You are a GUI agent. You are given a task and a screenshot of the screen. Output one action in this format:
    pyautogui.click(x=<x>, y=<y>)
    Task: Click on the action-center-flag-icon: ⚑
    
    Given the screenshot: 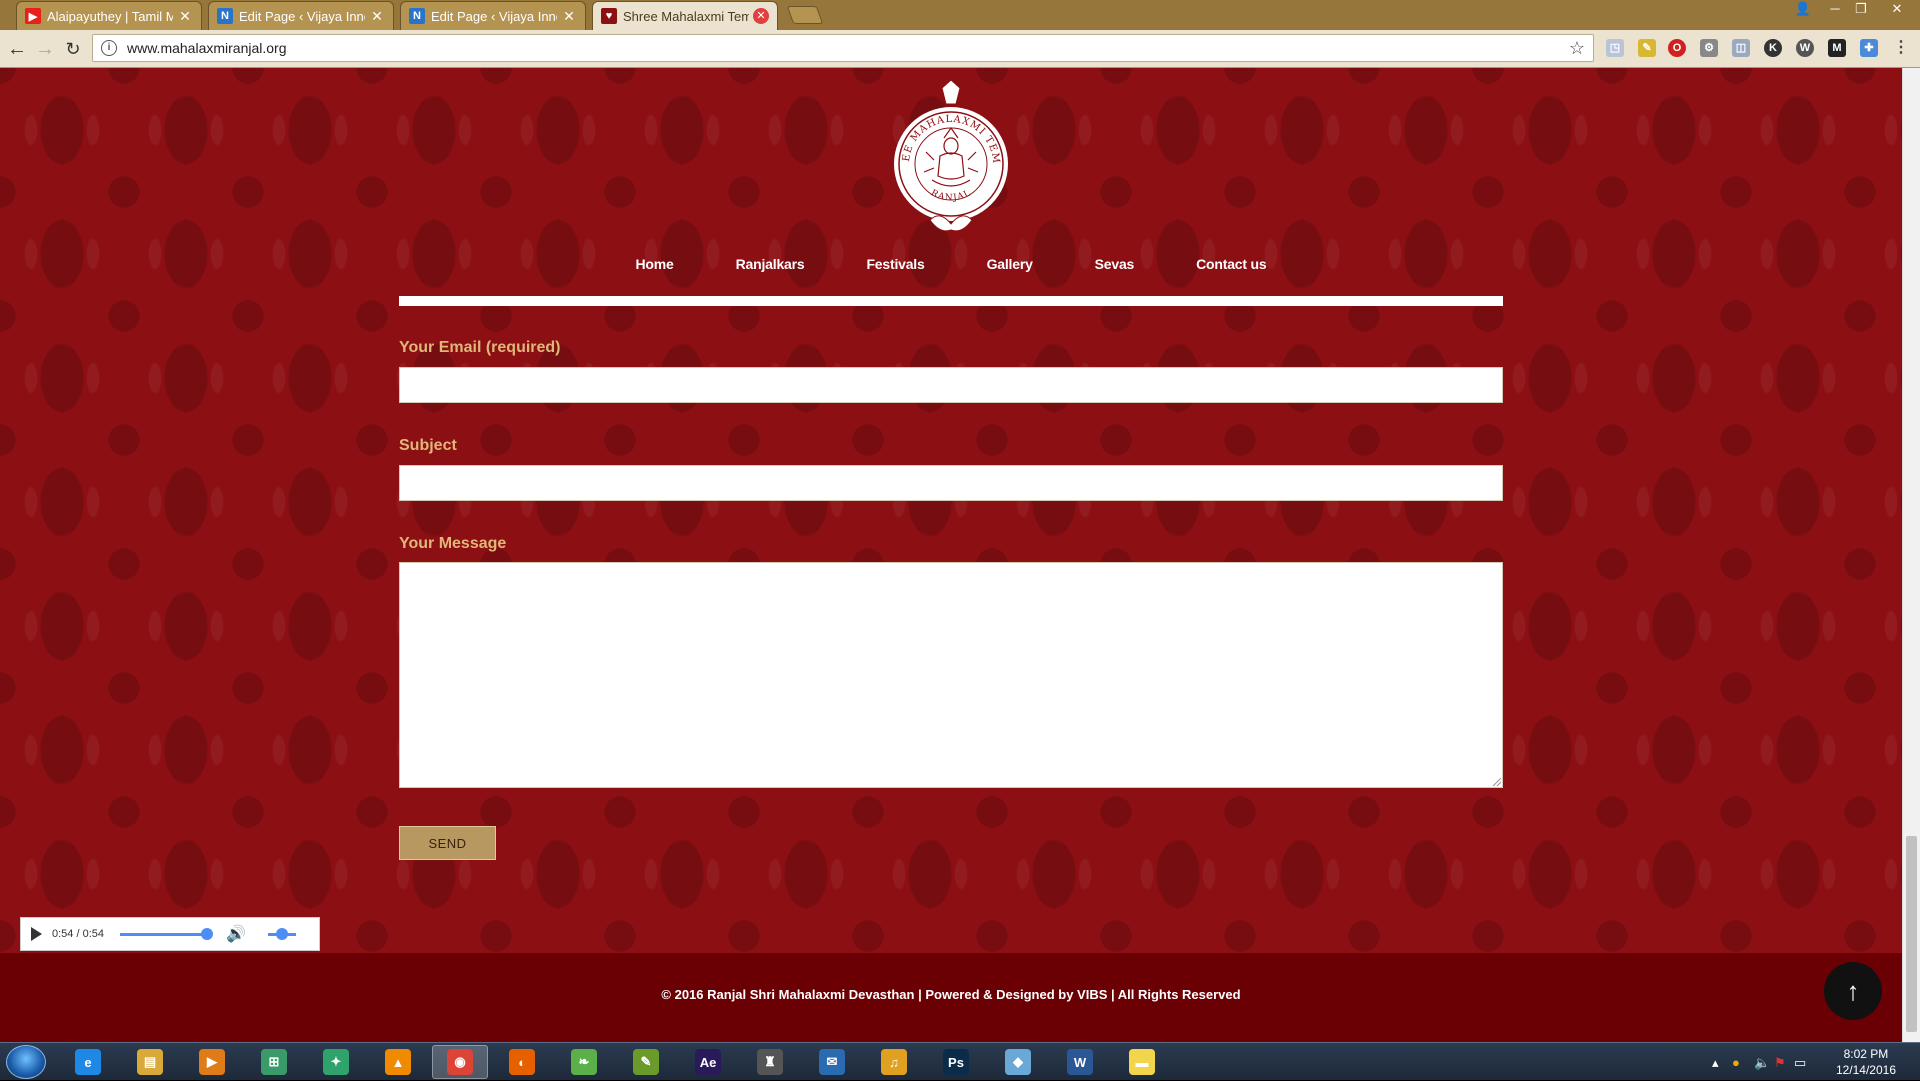 What is the action you would take?
    pyautogui.click(x=1780, y=1063)
    